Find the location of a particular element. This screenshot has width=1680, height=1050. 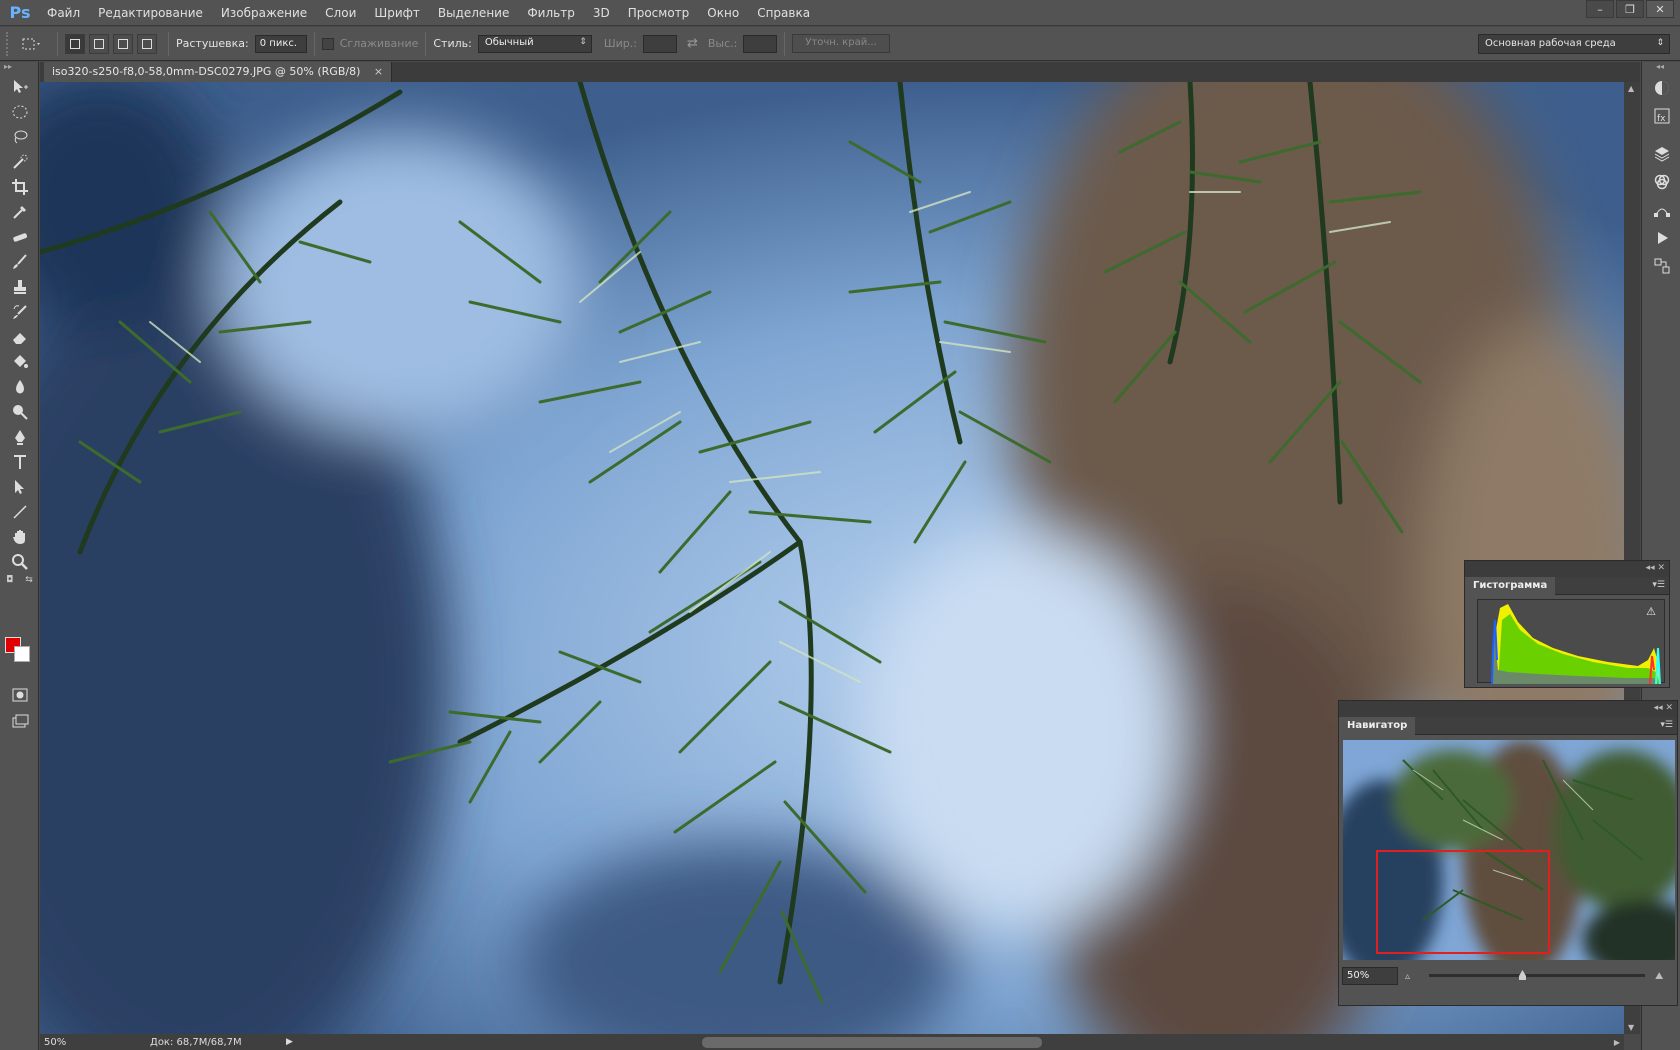

options-grip is located at coordinates (10, 43).